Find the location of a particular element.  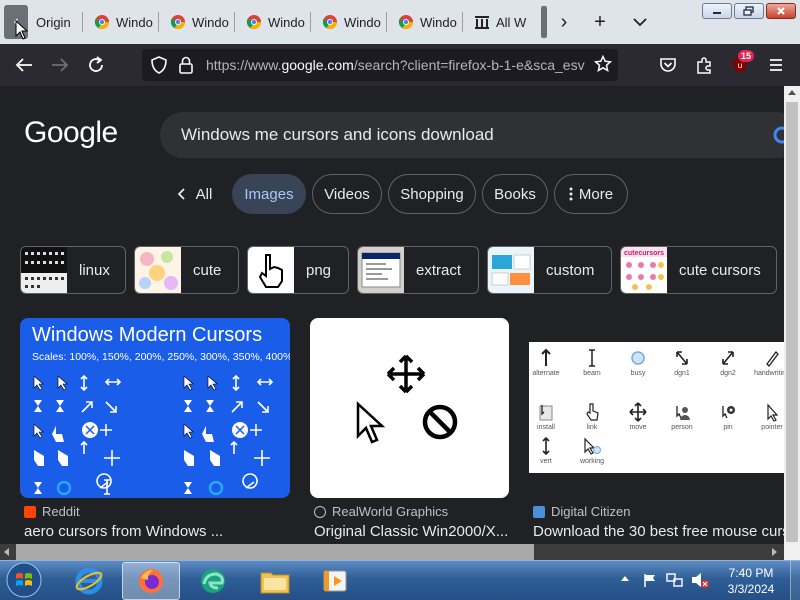

search-box: Windows me cursors and icons download is located at coordinates (472, 135).